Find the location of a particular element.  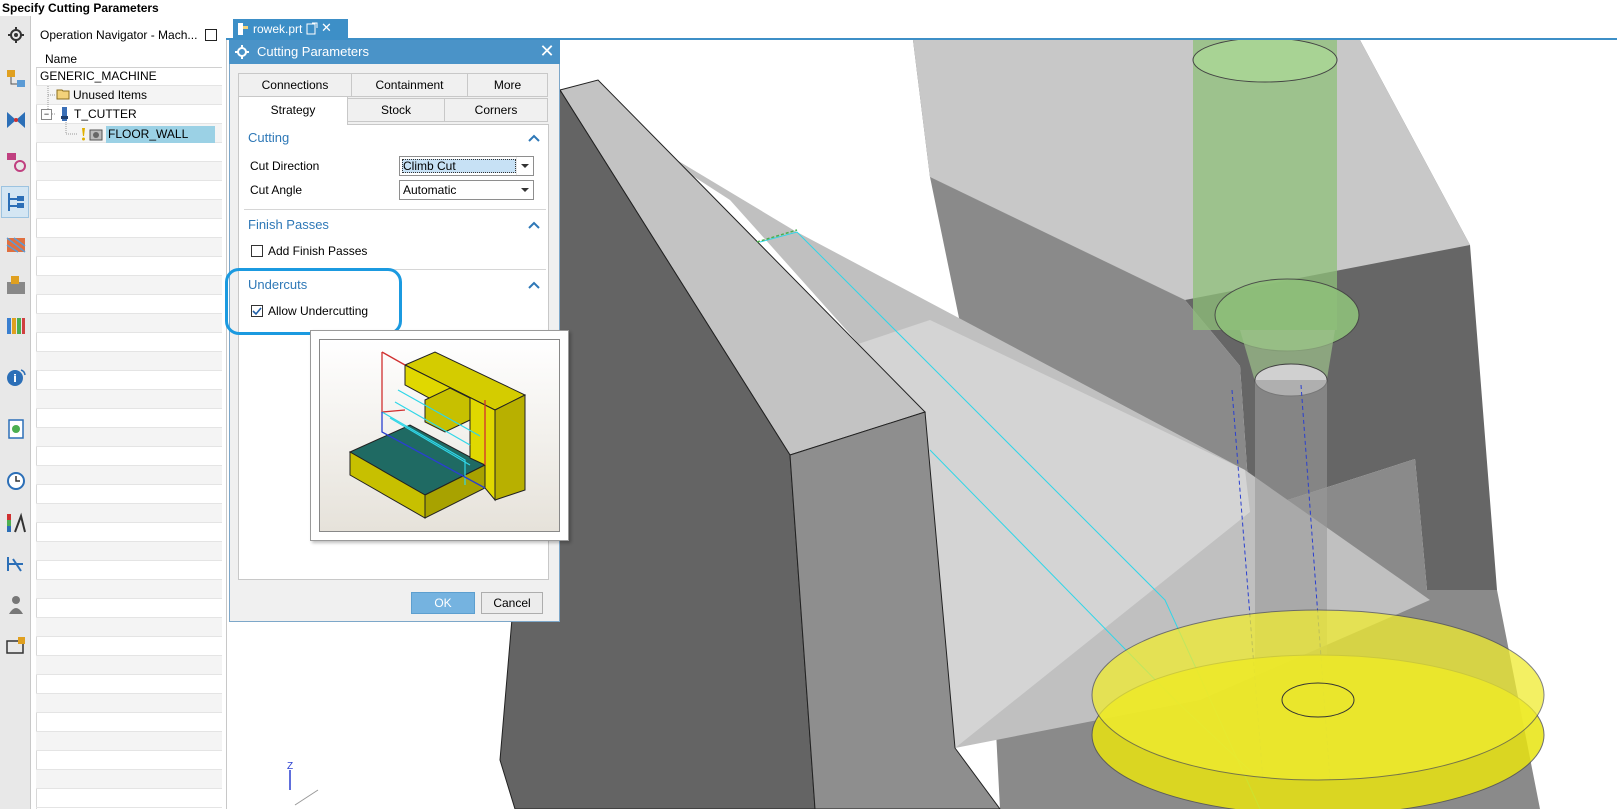

tab-corners: Corners is located at coordinates (496, 110).